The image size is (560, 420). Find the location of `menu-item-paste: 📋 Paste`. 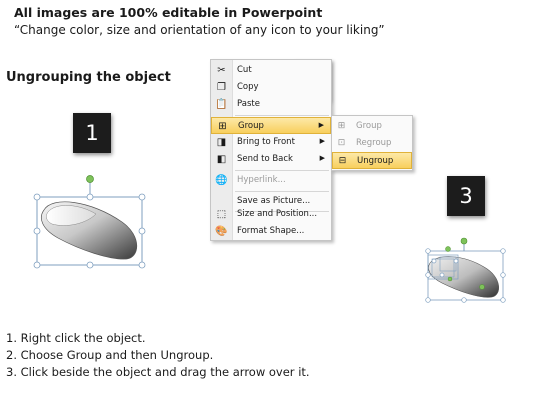

menu-item-paste: 📋 Paste is located at coordinates (271, 104).